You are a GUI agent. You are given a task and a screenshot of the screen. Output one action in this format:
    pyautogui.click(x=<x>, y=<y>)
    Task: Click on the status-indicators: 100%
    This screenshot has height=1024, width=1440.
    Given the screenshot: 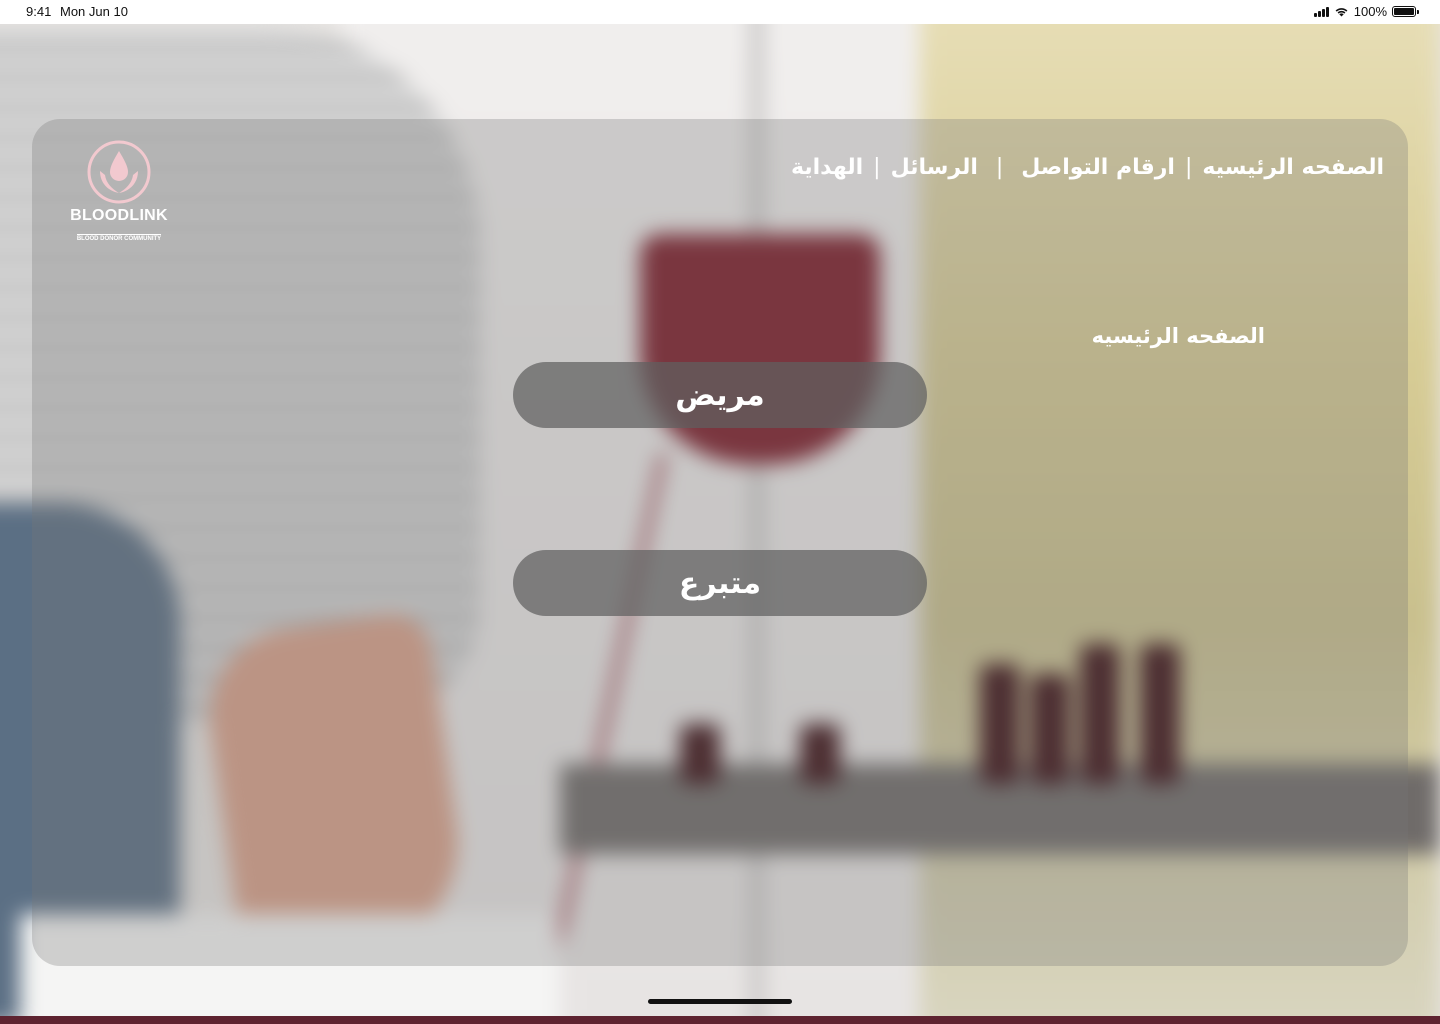 What is the action you would take?
    pyautogui.click(x=1366, y=11)
    